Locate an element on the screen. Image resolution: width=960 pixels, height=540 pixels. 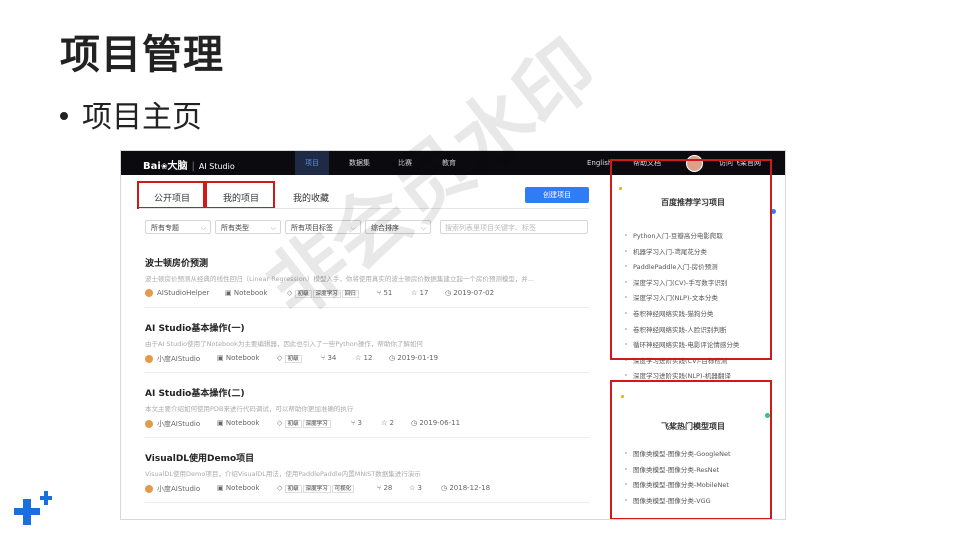
project-desc: 本文主要介绍如何使用PDB来进行代码调试，可以帮助你更加准确的执行 is located at coordinates (249, 409).